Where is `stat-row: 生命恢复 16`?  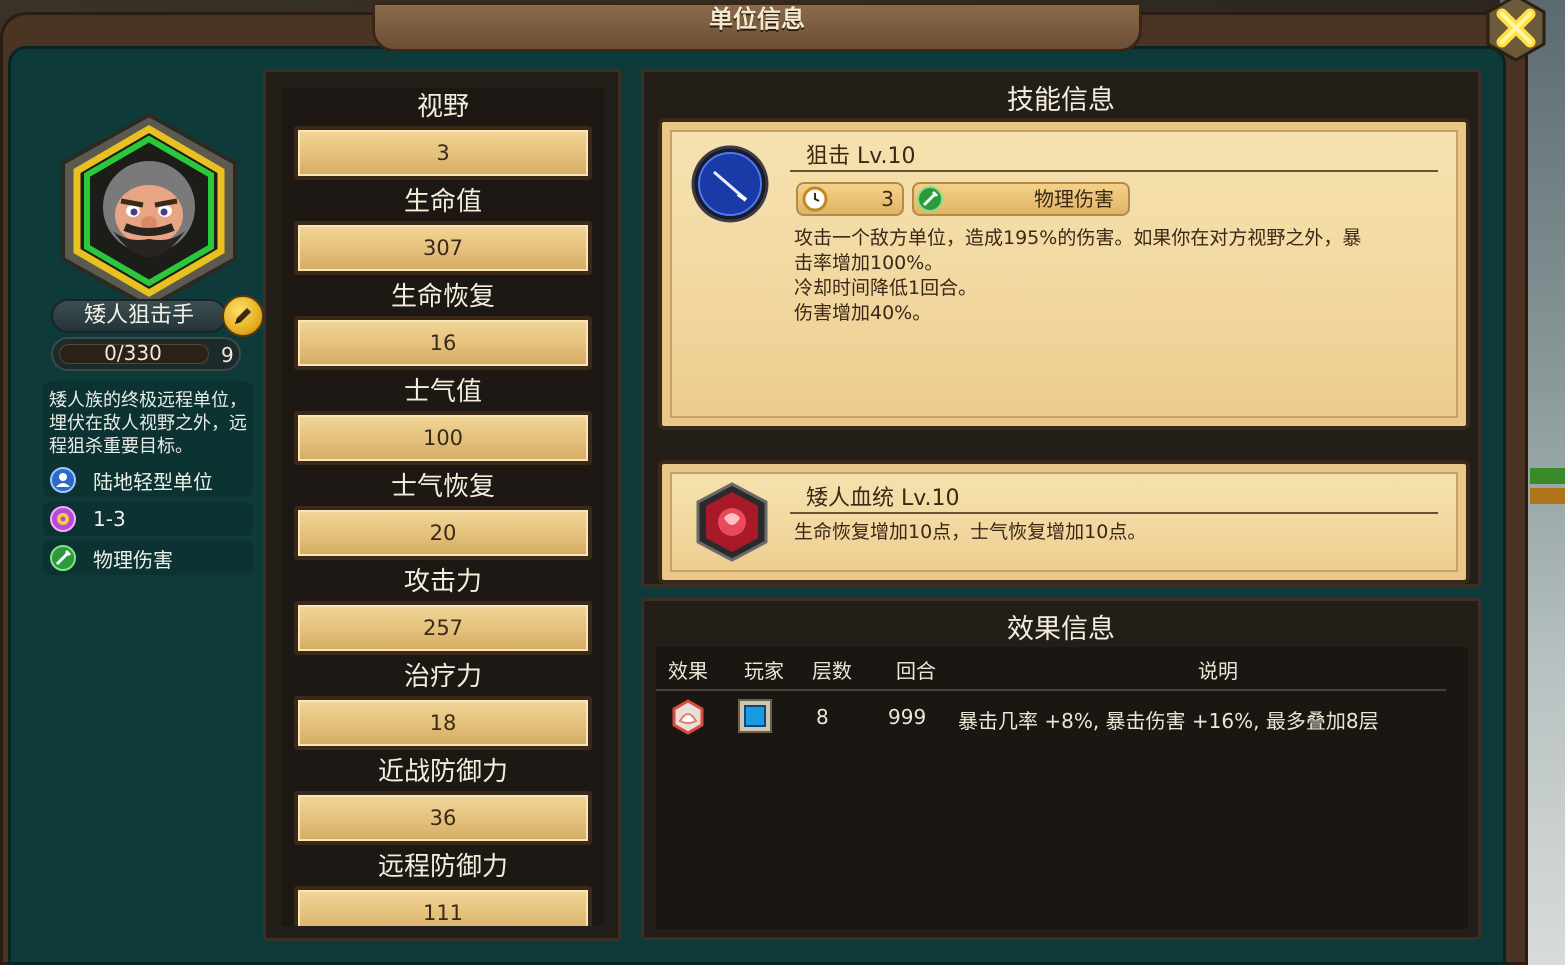 stat-row: 生命恢复 16 is located at coordinates (443, 324).